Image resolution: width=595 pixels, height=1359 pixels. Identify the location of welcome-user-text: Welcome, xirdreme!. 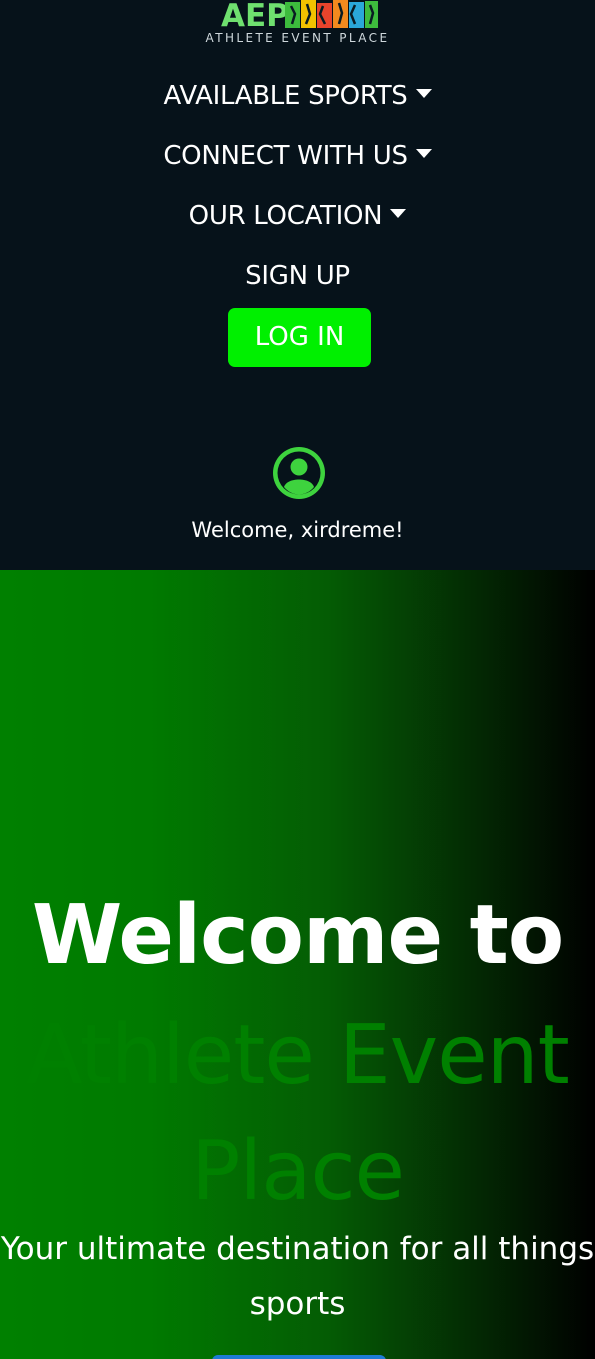
(297, 530).